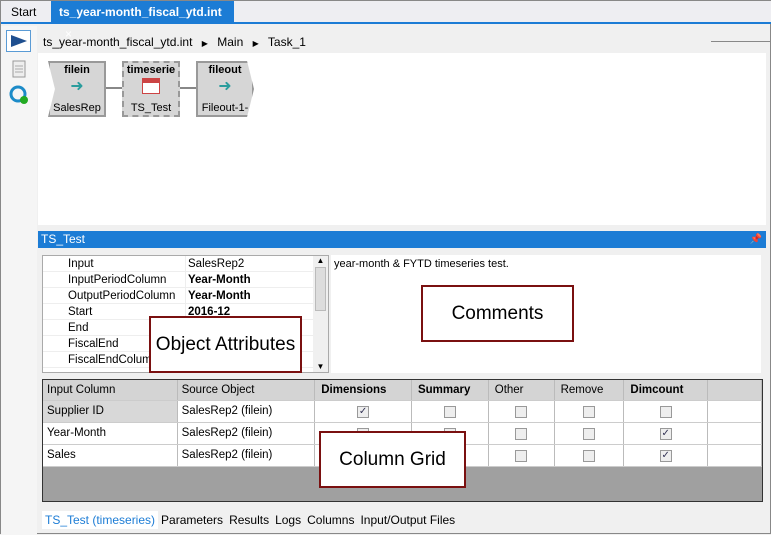  Describe the element at coordinates (363, 390) in the screenshot. I see `grid-header: Dimensions` at that location.